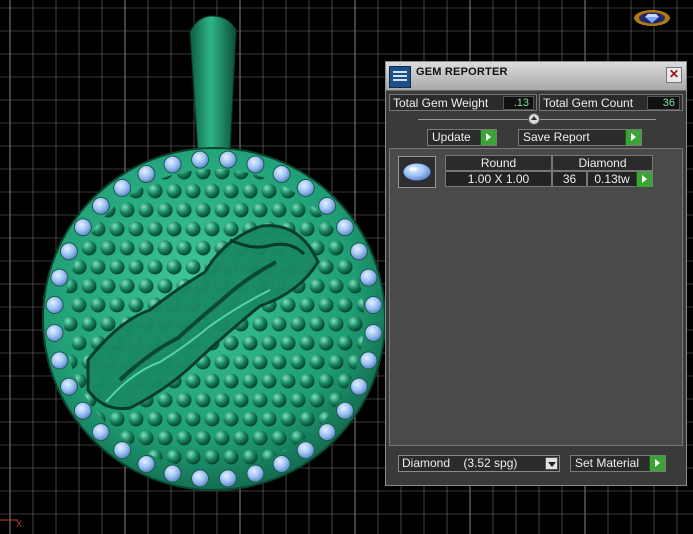 The height and width of the screenshot is (534, 693). I want to click on total-gem-weight-label: Total Gem Weight, so click(441, 103).